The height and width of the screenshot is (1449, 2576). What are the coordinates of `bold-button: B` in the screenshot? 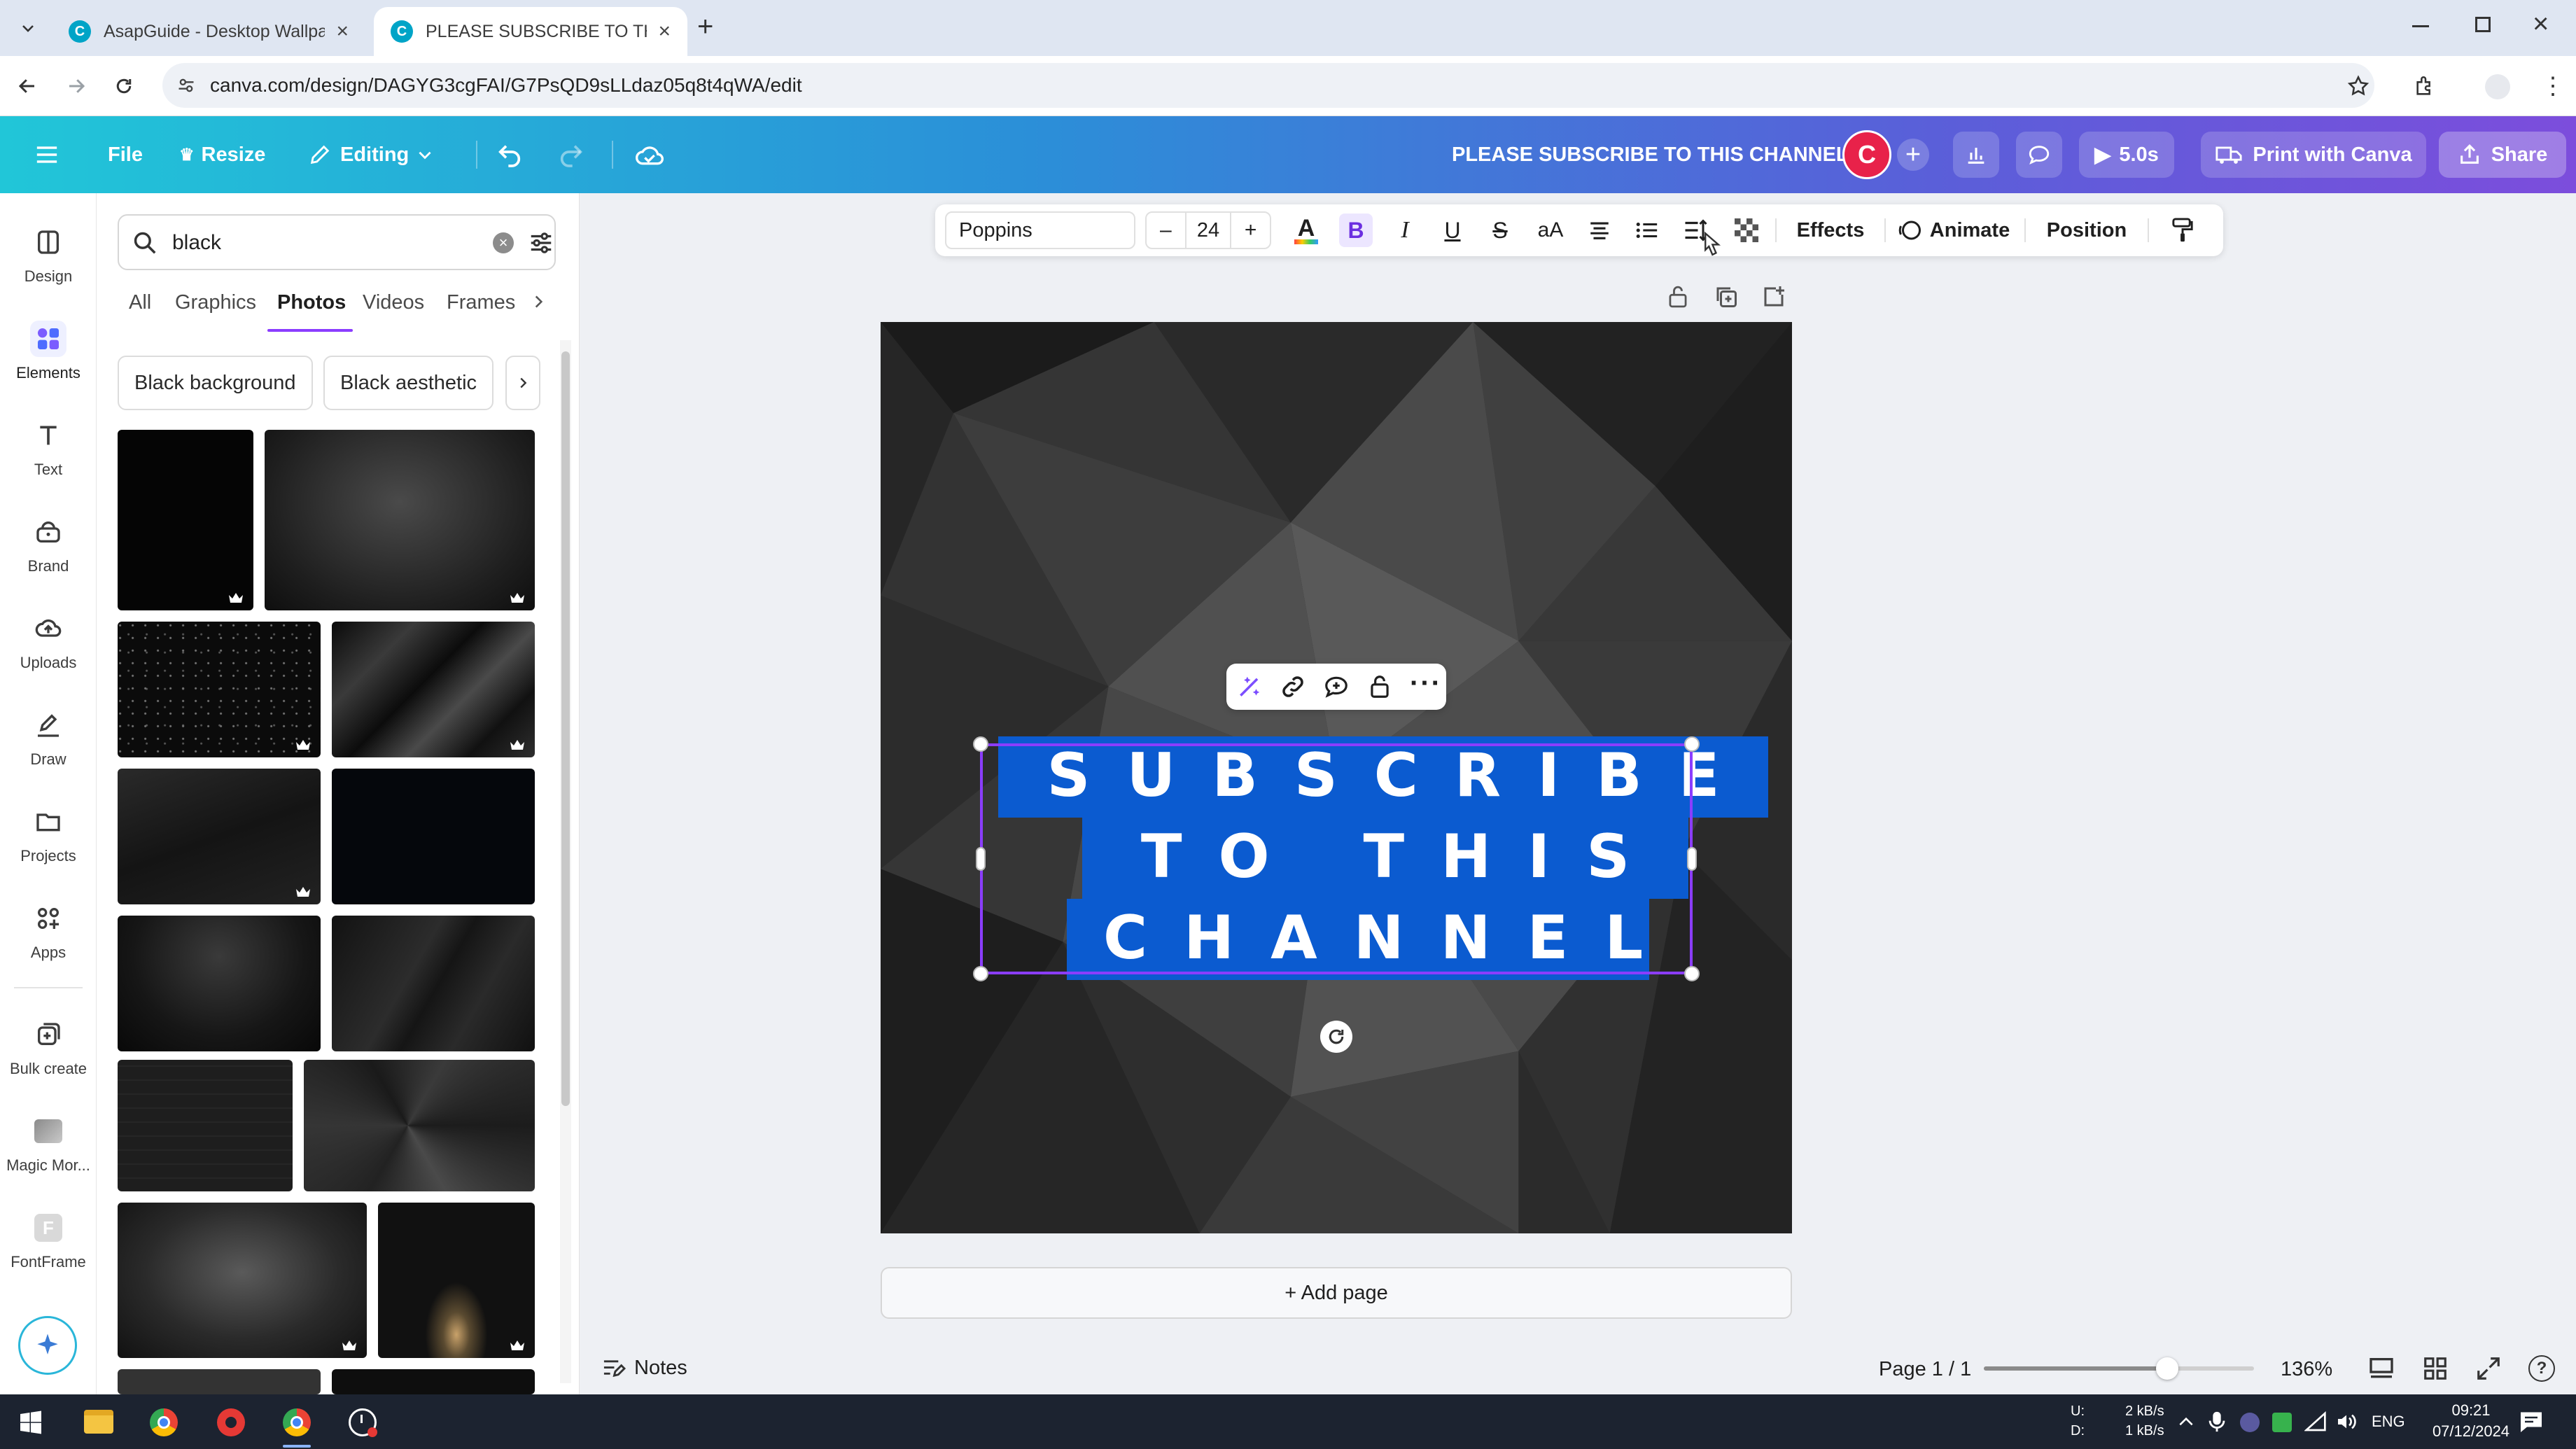 It's located at (1356, 230).